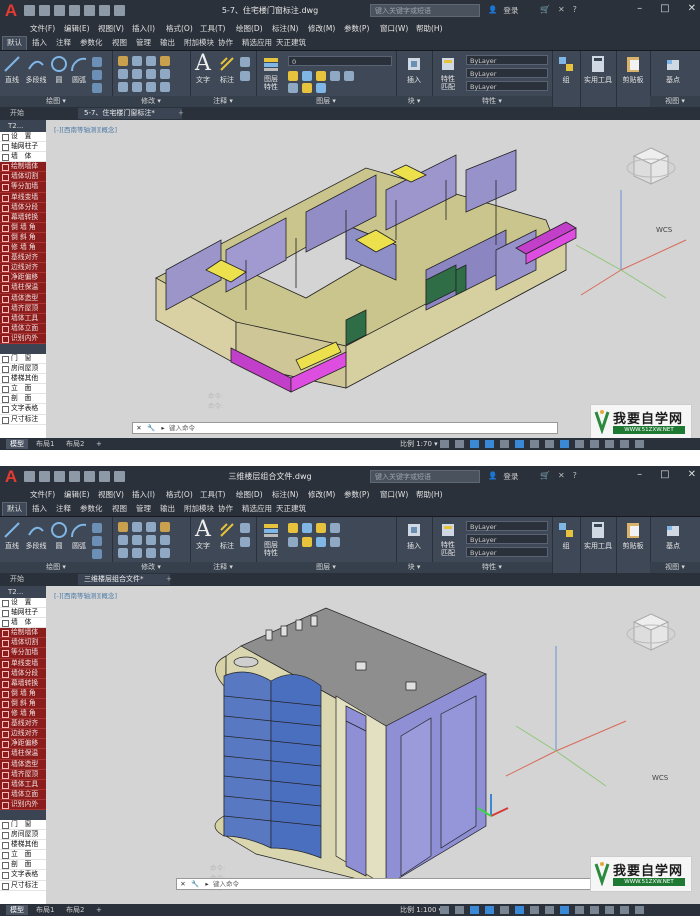 The height and width of the screenshot is (916, 700). I want to click on new-file-icon, so click(29, 10).